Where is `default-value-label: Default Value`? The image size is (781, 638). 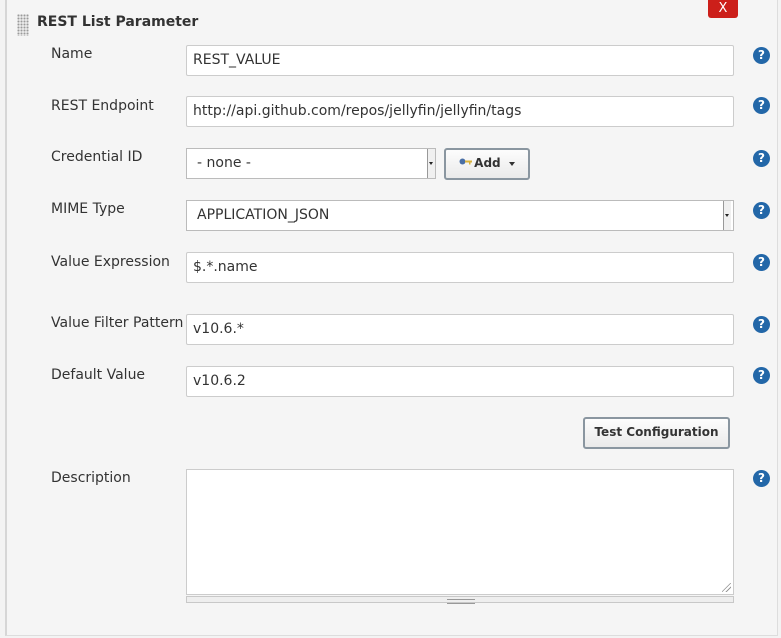 default-value-label: Default Value is located at coordinates (98, 375).